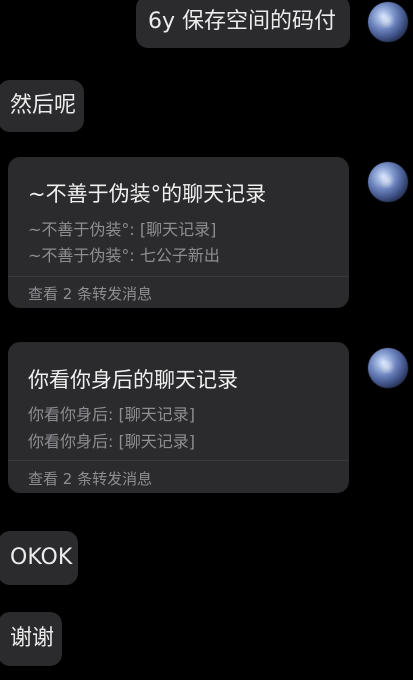 The width and height of the screenshot is (413, 680). I want to click on message-text: 6y 保存空间的码付, so click(242, 21).